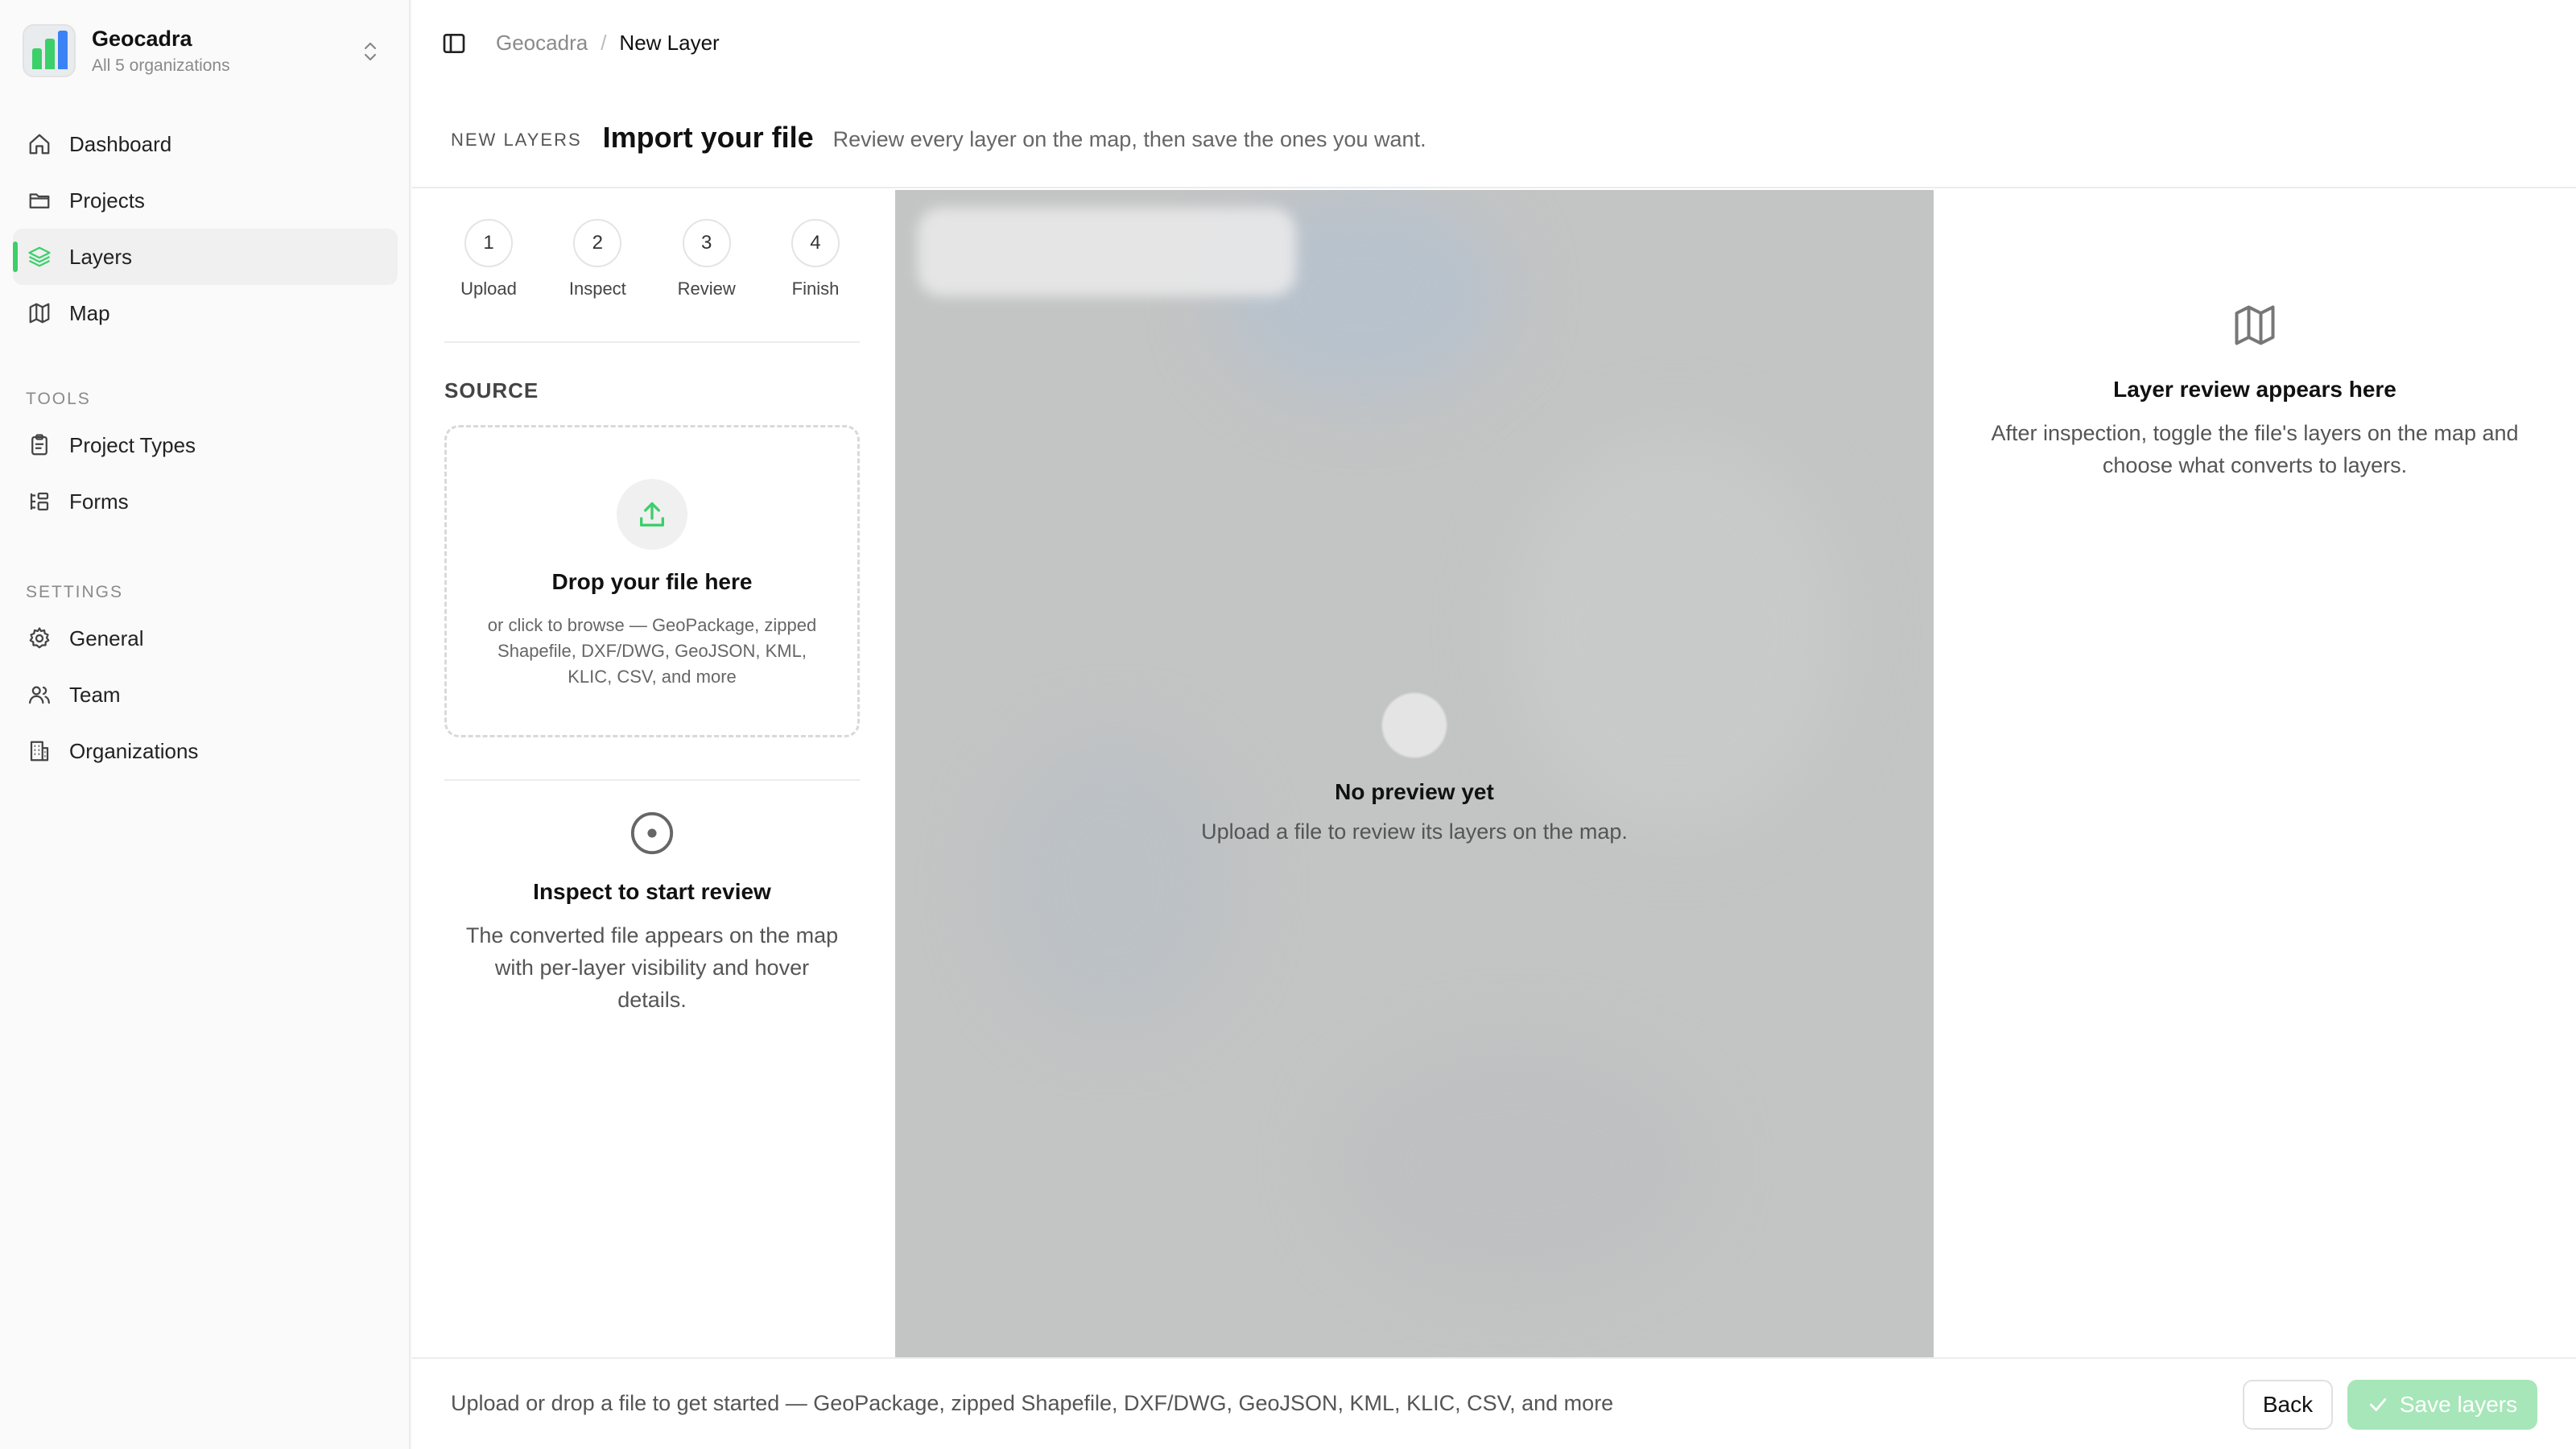 This screenshot has height=1449, width=2576. What do you see at coordinates (454, 43) in the screenshot?
I see `sidebar-toggle-icon` at bounding box center [454, 43].